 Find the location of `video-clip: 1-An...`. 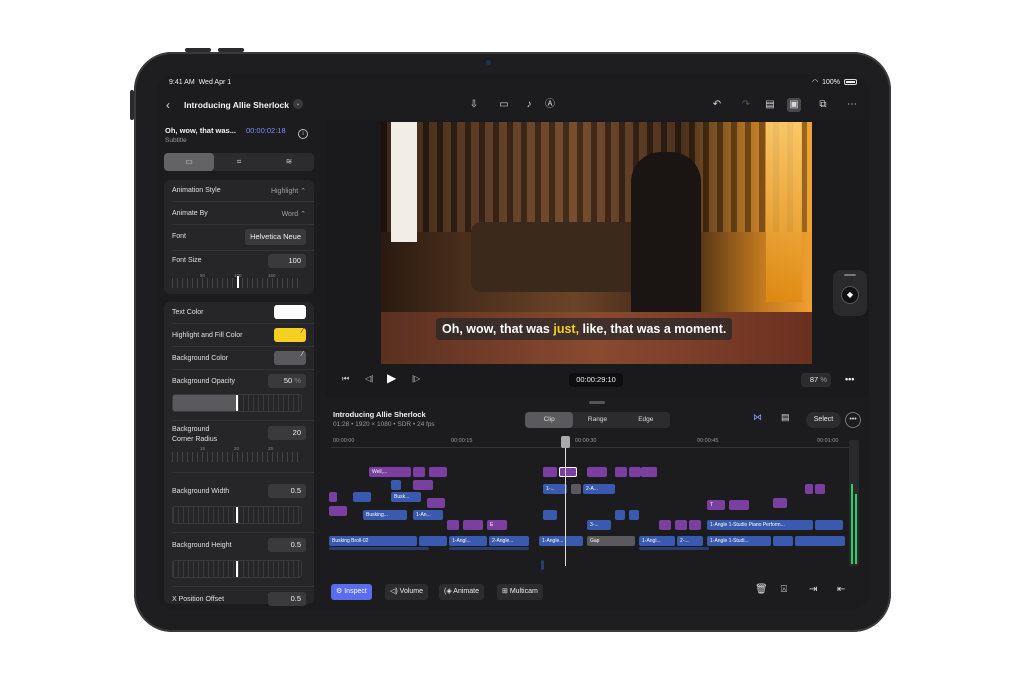

video-clip: 1-An... is located at coordinates (428, 515).